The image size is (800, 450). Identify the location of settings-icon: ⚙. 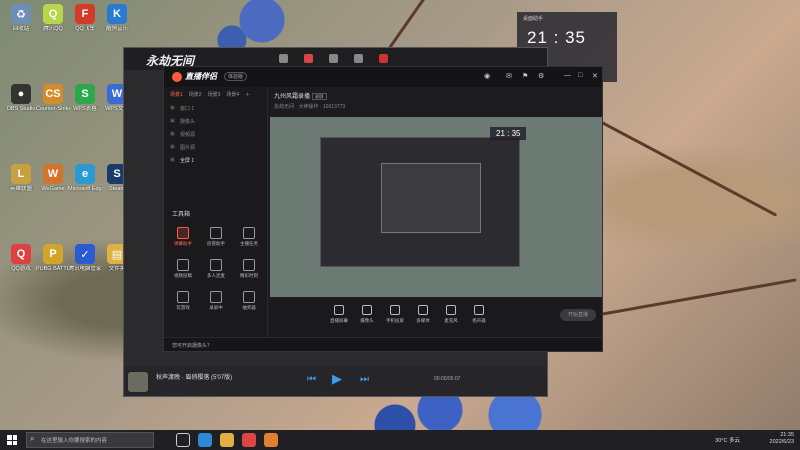
(541, 76).